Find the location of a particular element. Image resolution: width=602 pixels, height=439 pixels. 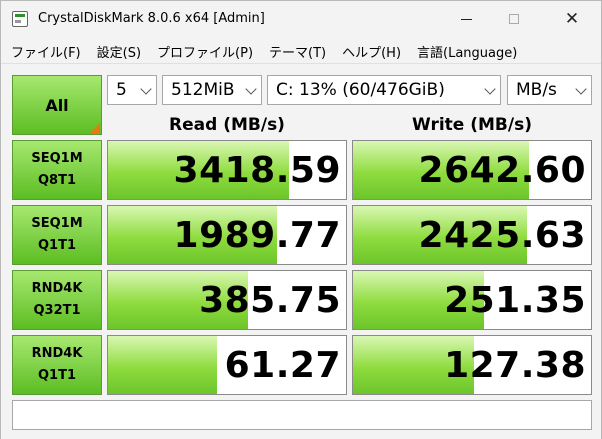

test-label-line2: Q32T1 is located at coordinates (57, 310).